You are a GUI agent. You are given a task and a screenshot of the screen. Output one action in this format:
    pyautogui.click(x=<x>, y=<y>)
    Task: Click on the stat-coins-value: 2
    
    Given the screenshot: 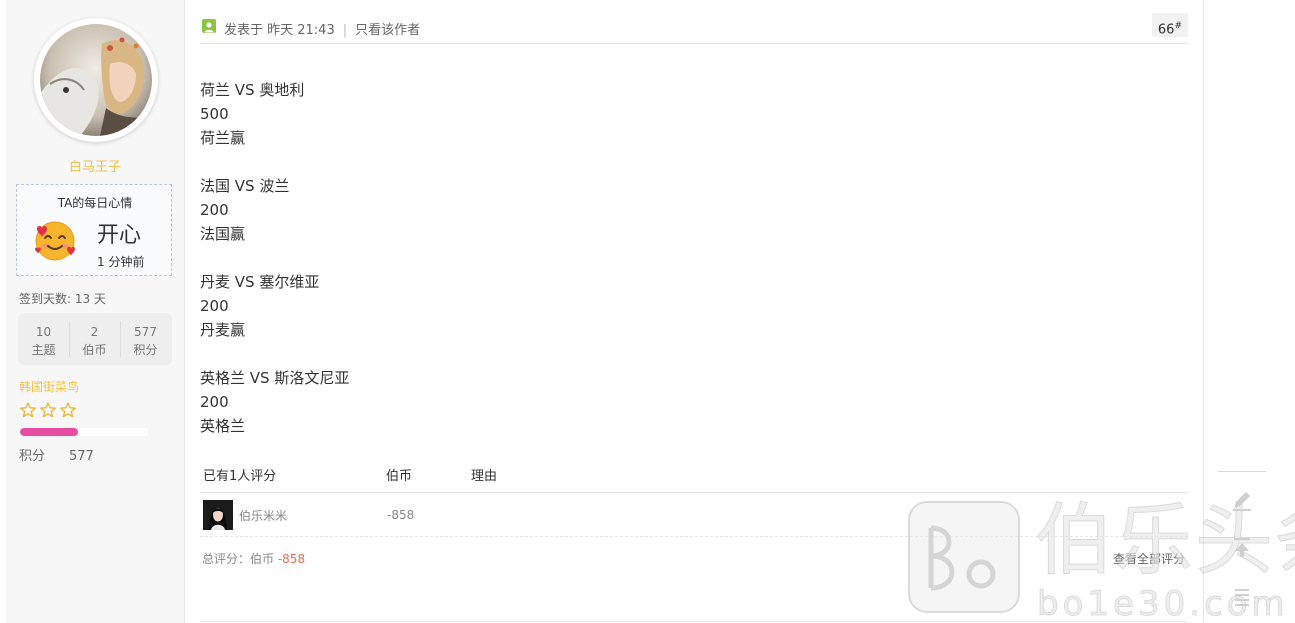 What is the action you would take?
    pyautogui.click(x=94, y=332)
    